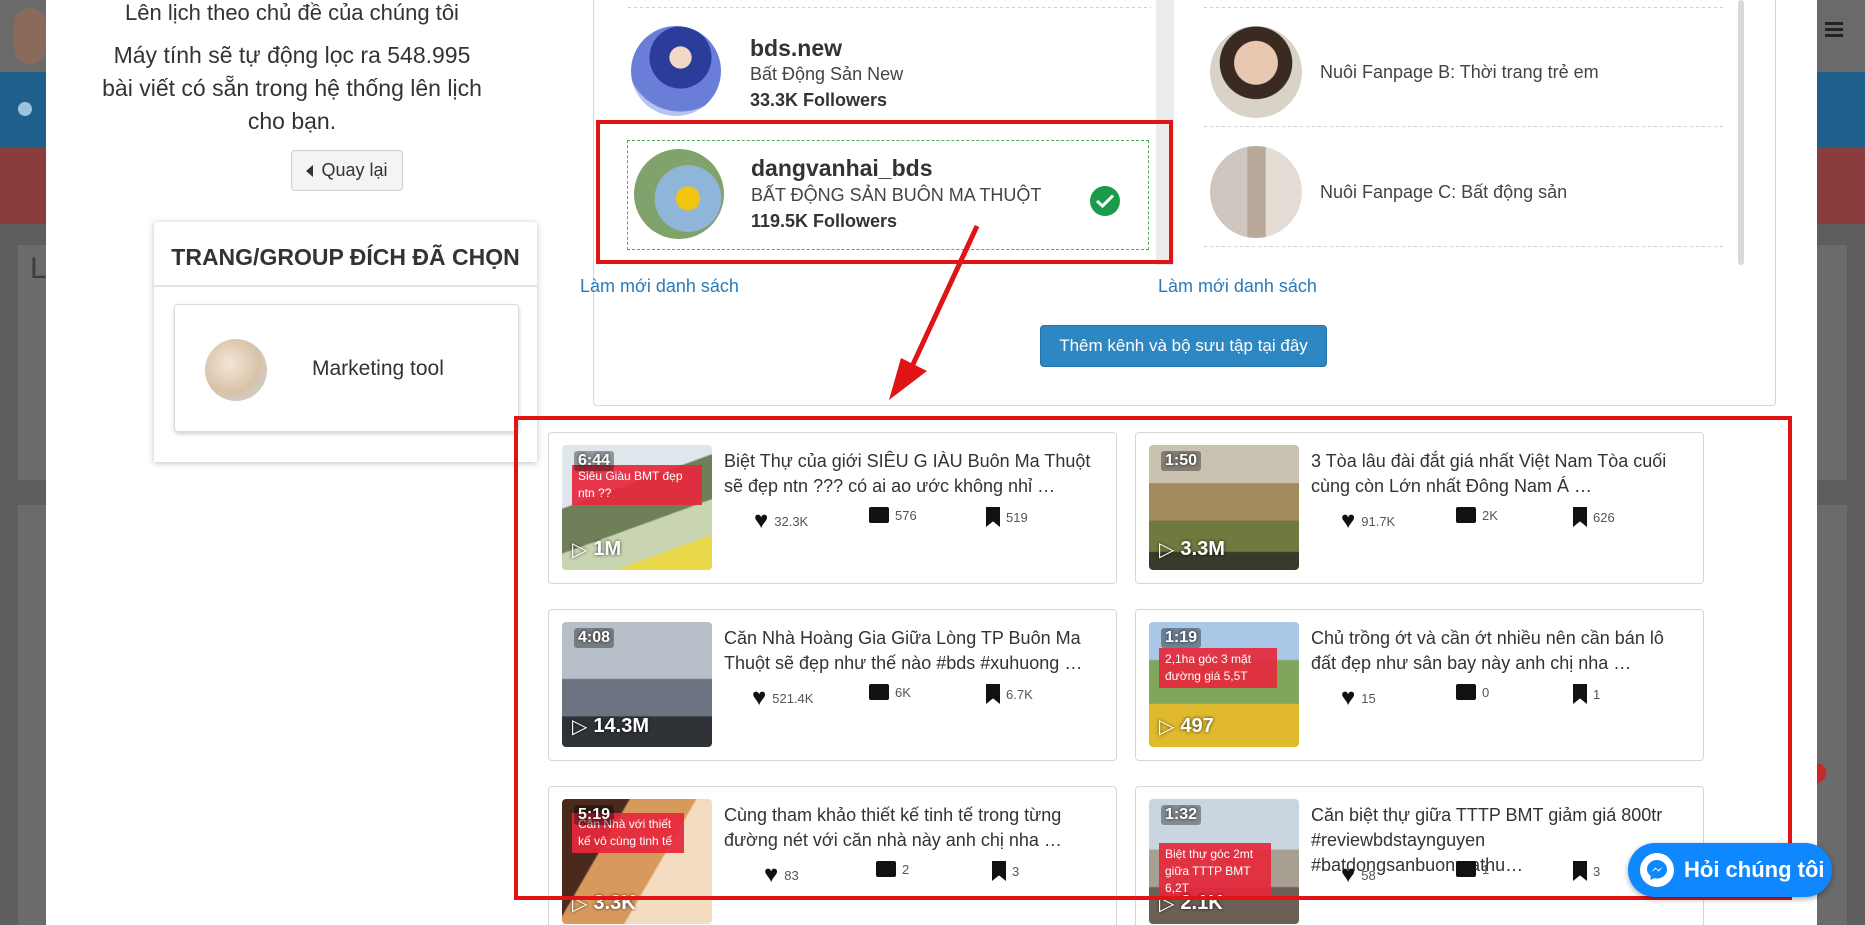 The height and width of the screenshot is (925, 1865). Describe the element at coordinates (30, 36) in the screenshot. I see `backdrop-logo` at that location.